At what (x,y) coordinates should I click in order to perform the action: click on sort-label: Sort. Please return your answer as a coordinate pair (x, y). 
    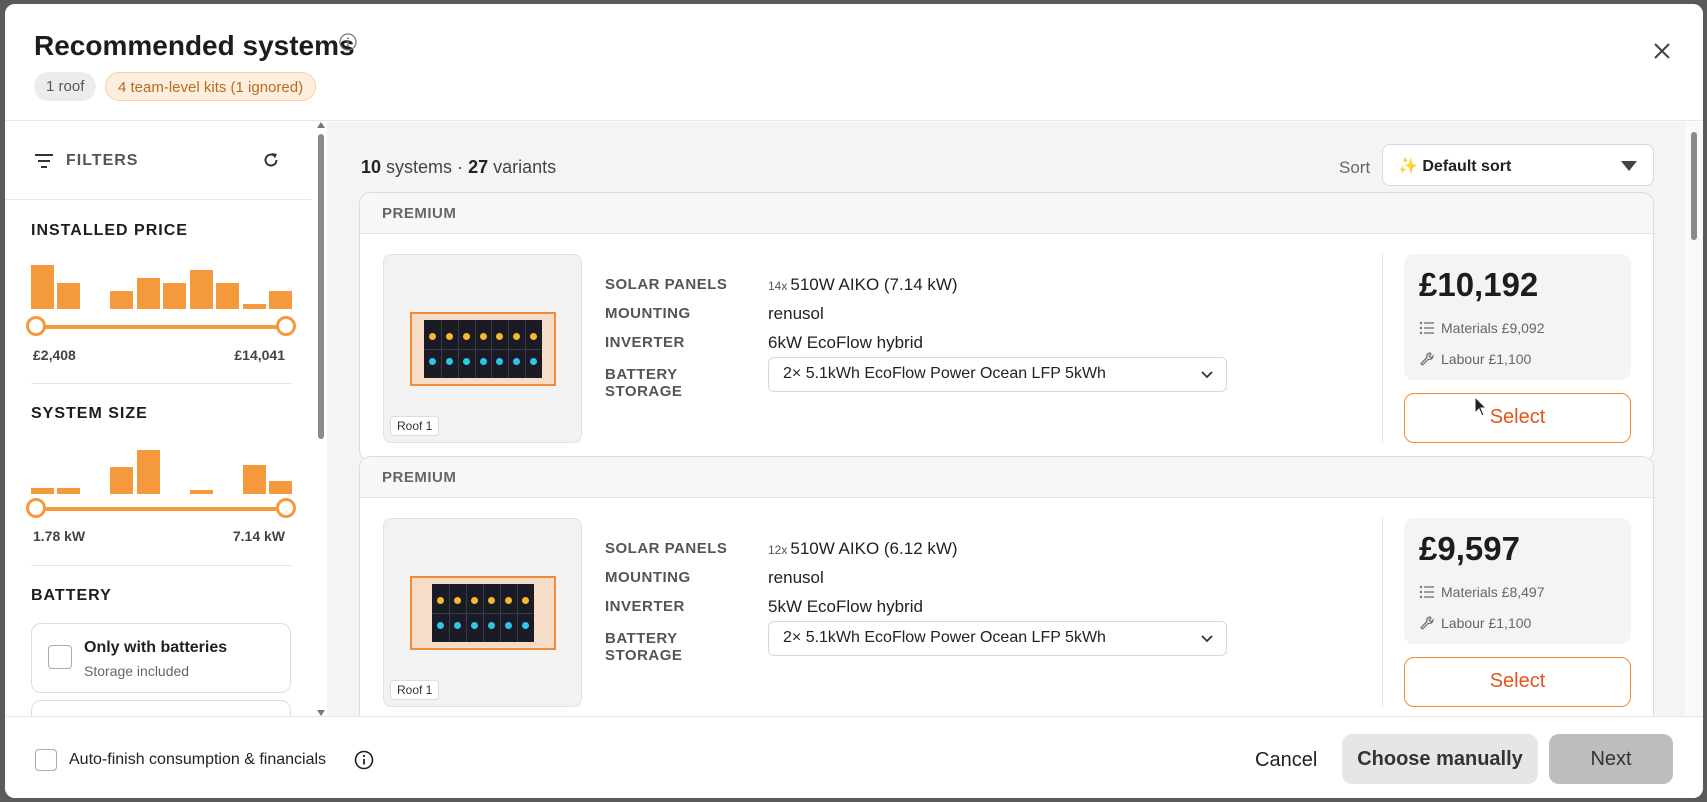
    Looking at the image, I should click on (1355, 167).